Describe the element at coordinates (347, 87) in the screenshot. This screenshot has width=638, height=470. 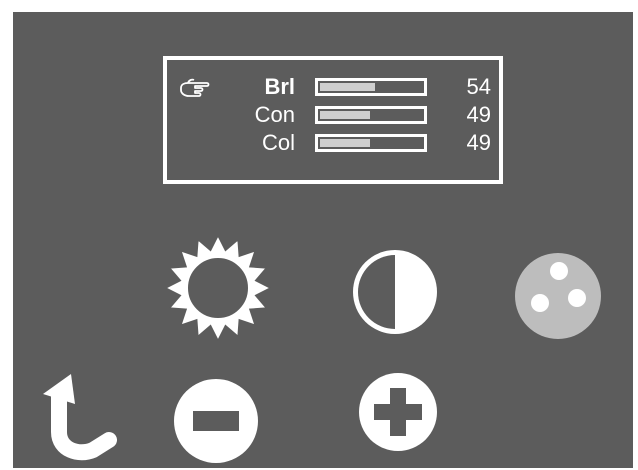
I see `brightness-level-fill` at that location.